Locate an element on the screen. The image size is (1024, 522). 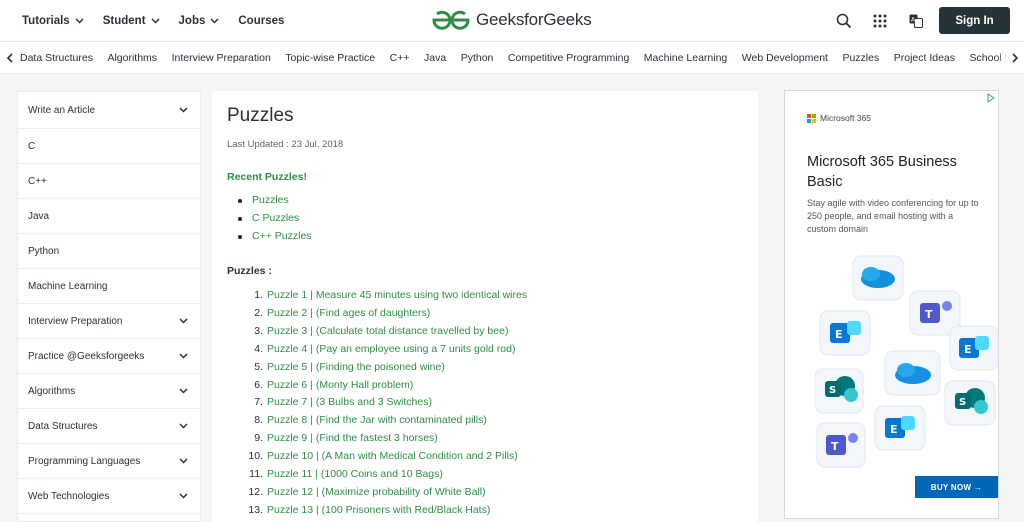
sidebar-item-c: C++ is located at coordinates (109, 181).